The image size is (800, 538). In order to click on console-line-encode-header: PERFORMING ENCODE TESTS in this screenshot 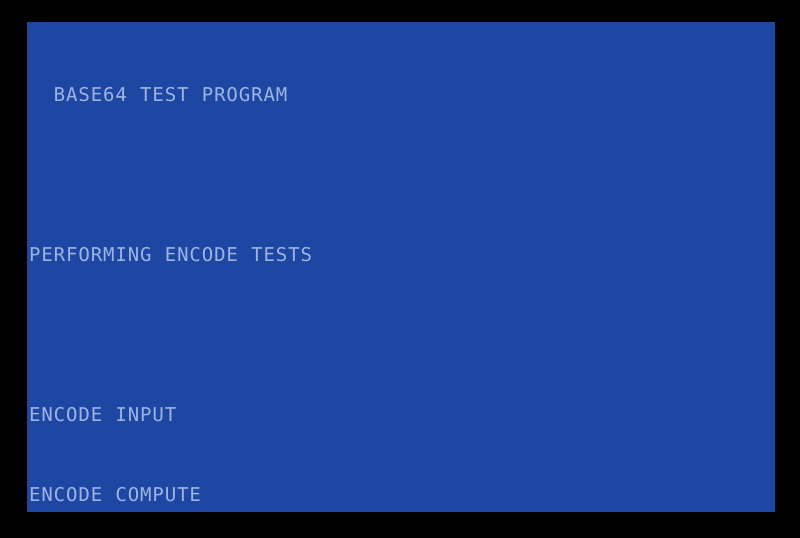, I will do `click(171, 255)`.